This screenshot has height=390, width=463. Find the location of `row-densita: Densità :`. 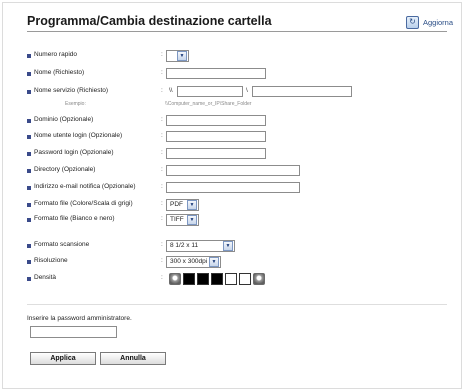

row-densita: Densità : is located at coordinates (237, 280).